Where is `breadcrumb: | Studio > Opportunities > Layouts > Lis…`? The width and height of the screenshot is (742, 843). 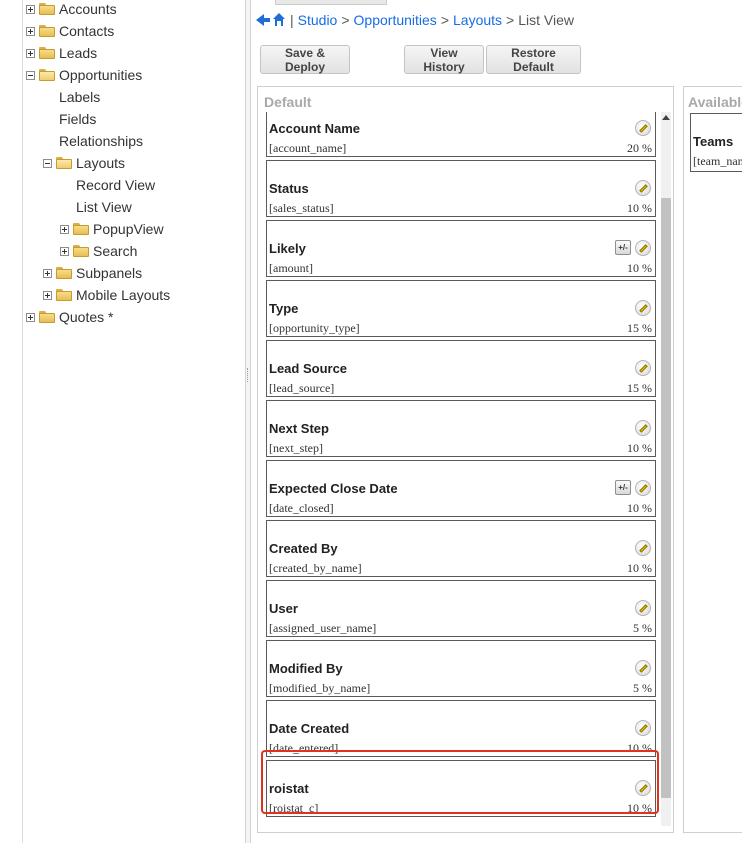
breadcrumb: | Studio > Opportunities > Layouts > Lis… is located at coordinates (415, 20).